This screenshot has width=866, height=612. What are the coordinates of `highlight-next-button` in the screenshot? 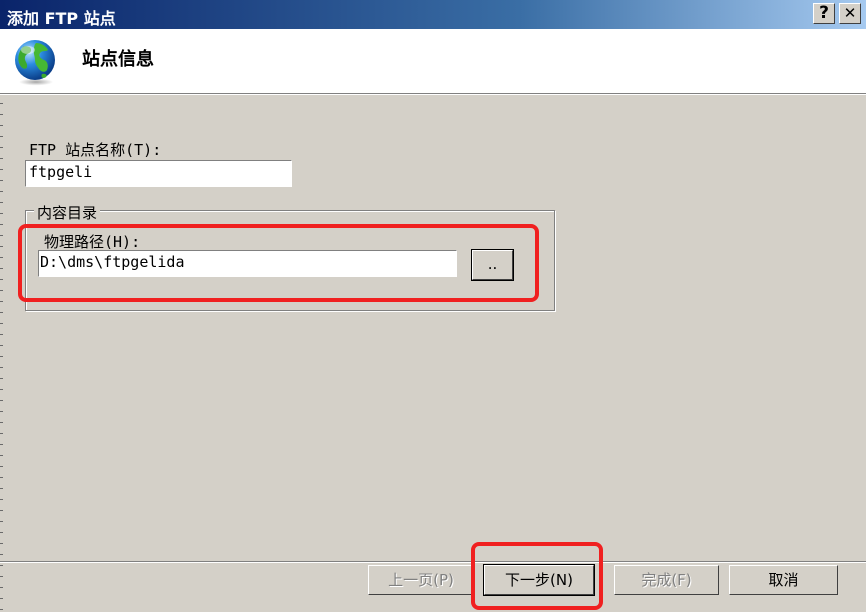 It's located at (537, 576).